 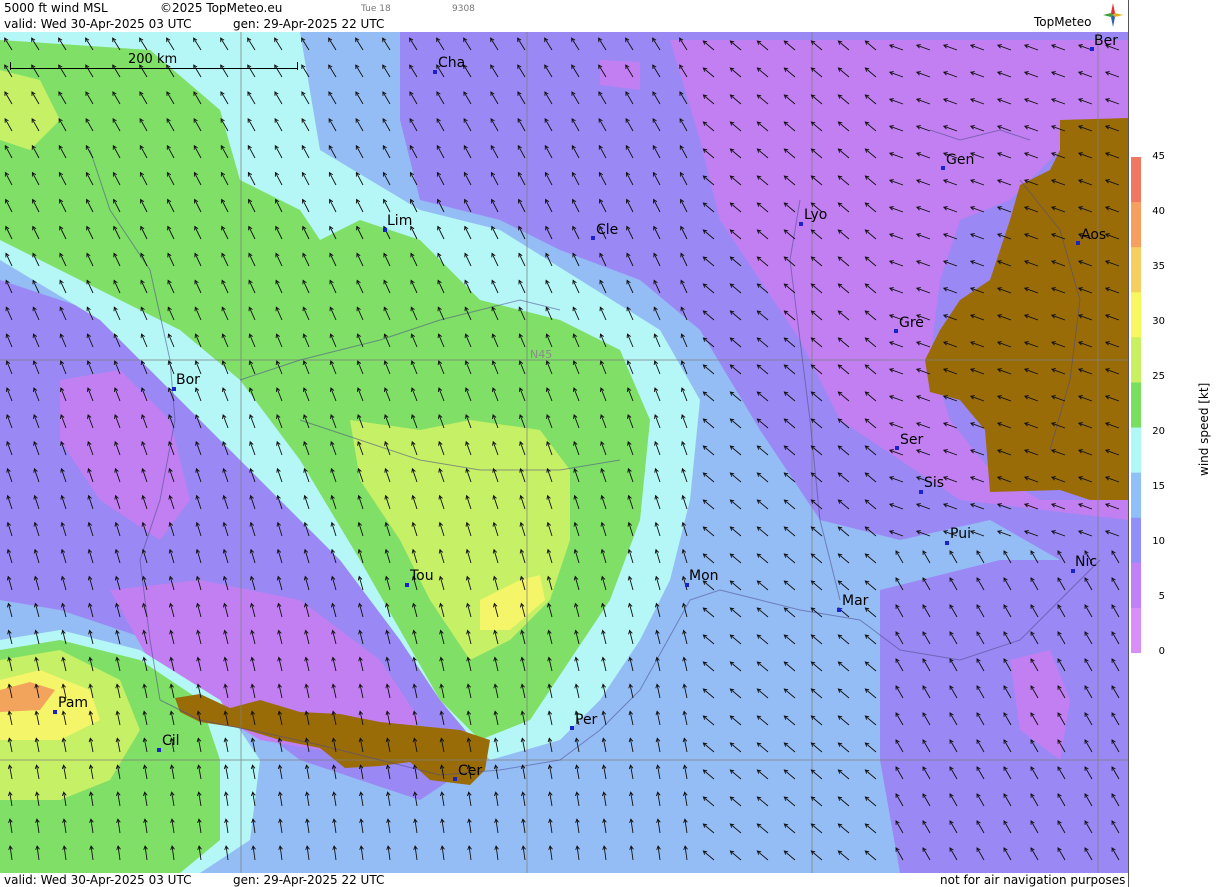 I want to click on day-label: Tue 18, so click(x=376, y=9).